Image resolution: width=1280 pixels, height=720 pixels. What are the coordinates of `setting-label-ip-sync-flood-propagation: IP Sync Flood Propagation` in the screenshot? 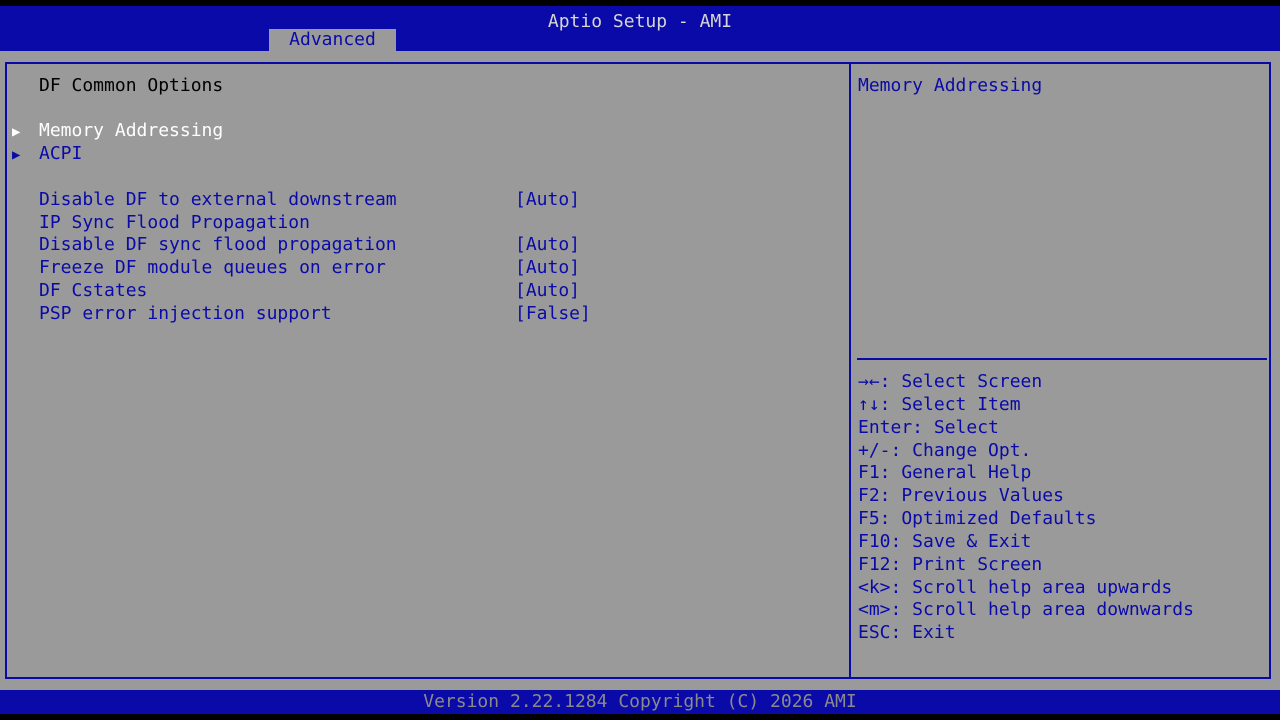 It's located at (174, 222).